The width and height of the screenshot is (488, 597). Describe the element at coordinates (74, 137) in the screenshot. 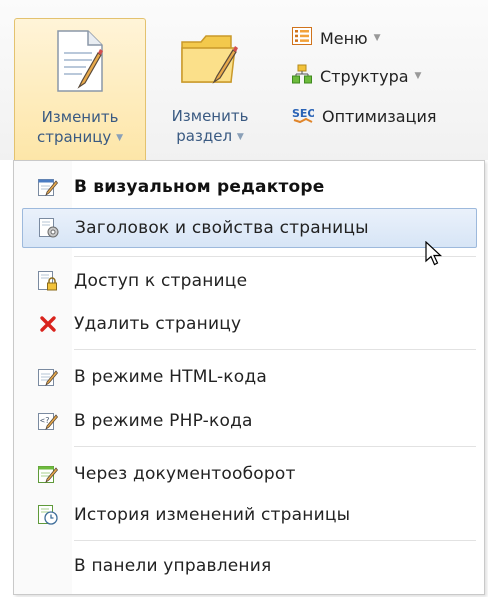

I see `edit-page-label-line2: страницу` at that location.